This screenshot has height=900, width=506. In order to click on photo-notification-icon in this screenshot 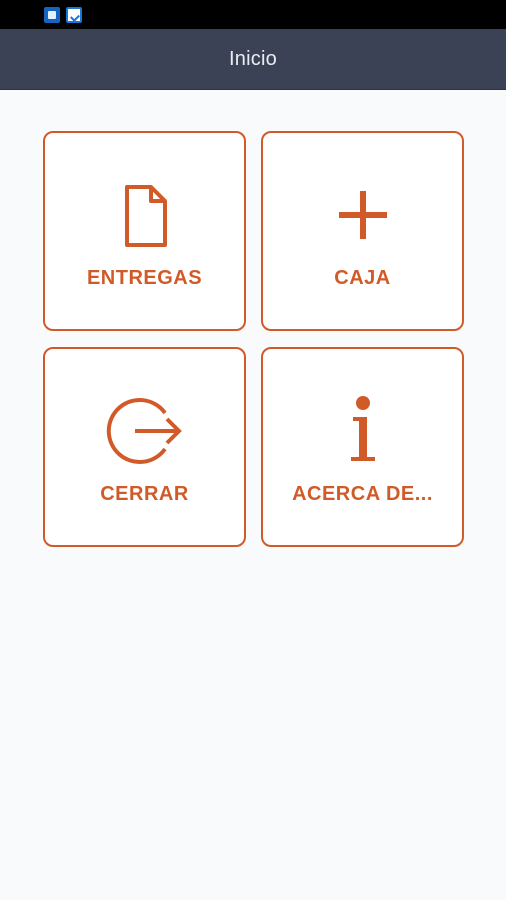, I will do `click(74, 15)`.